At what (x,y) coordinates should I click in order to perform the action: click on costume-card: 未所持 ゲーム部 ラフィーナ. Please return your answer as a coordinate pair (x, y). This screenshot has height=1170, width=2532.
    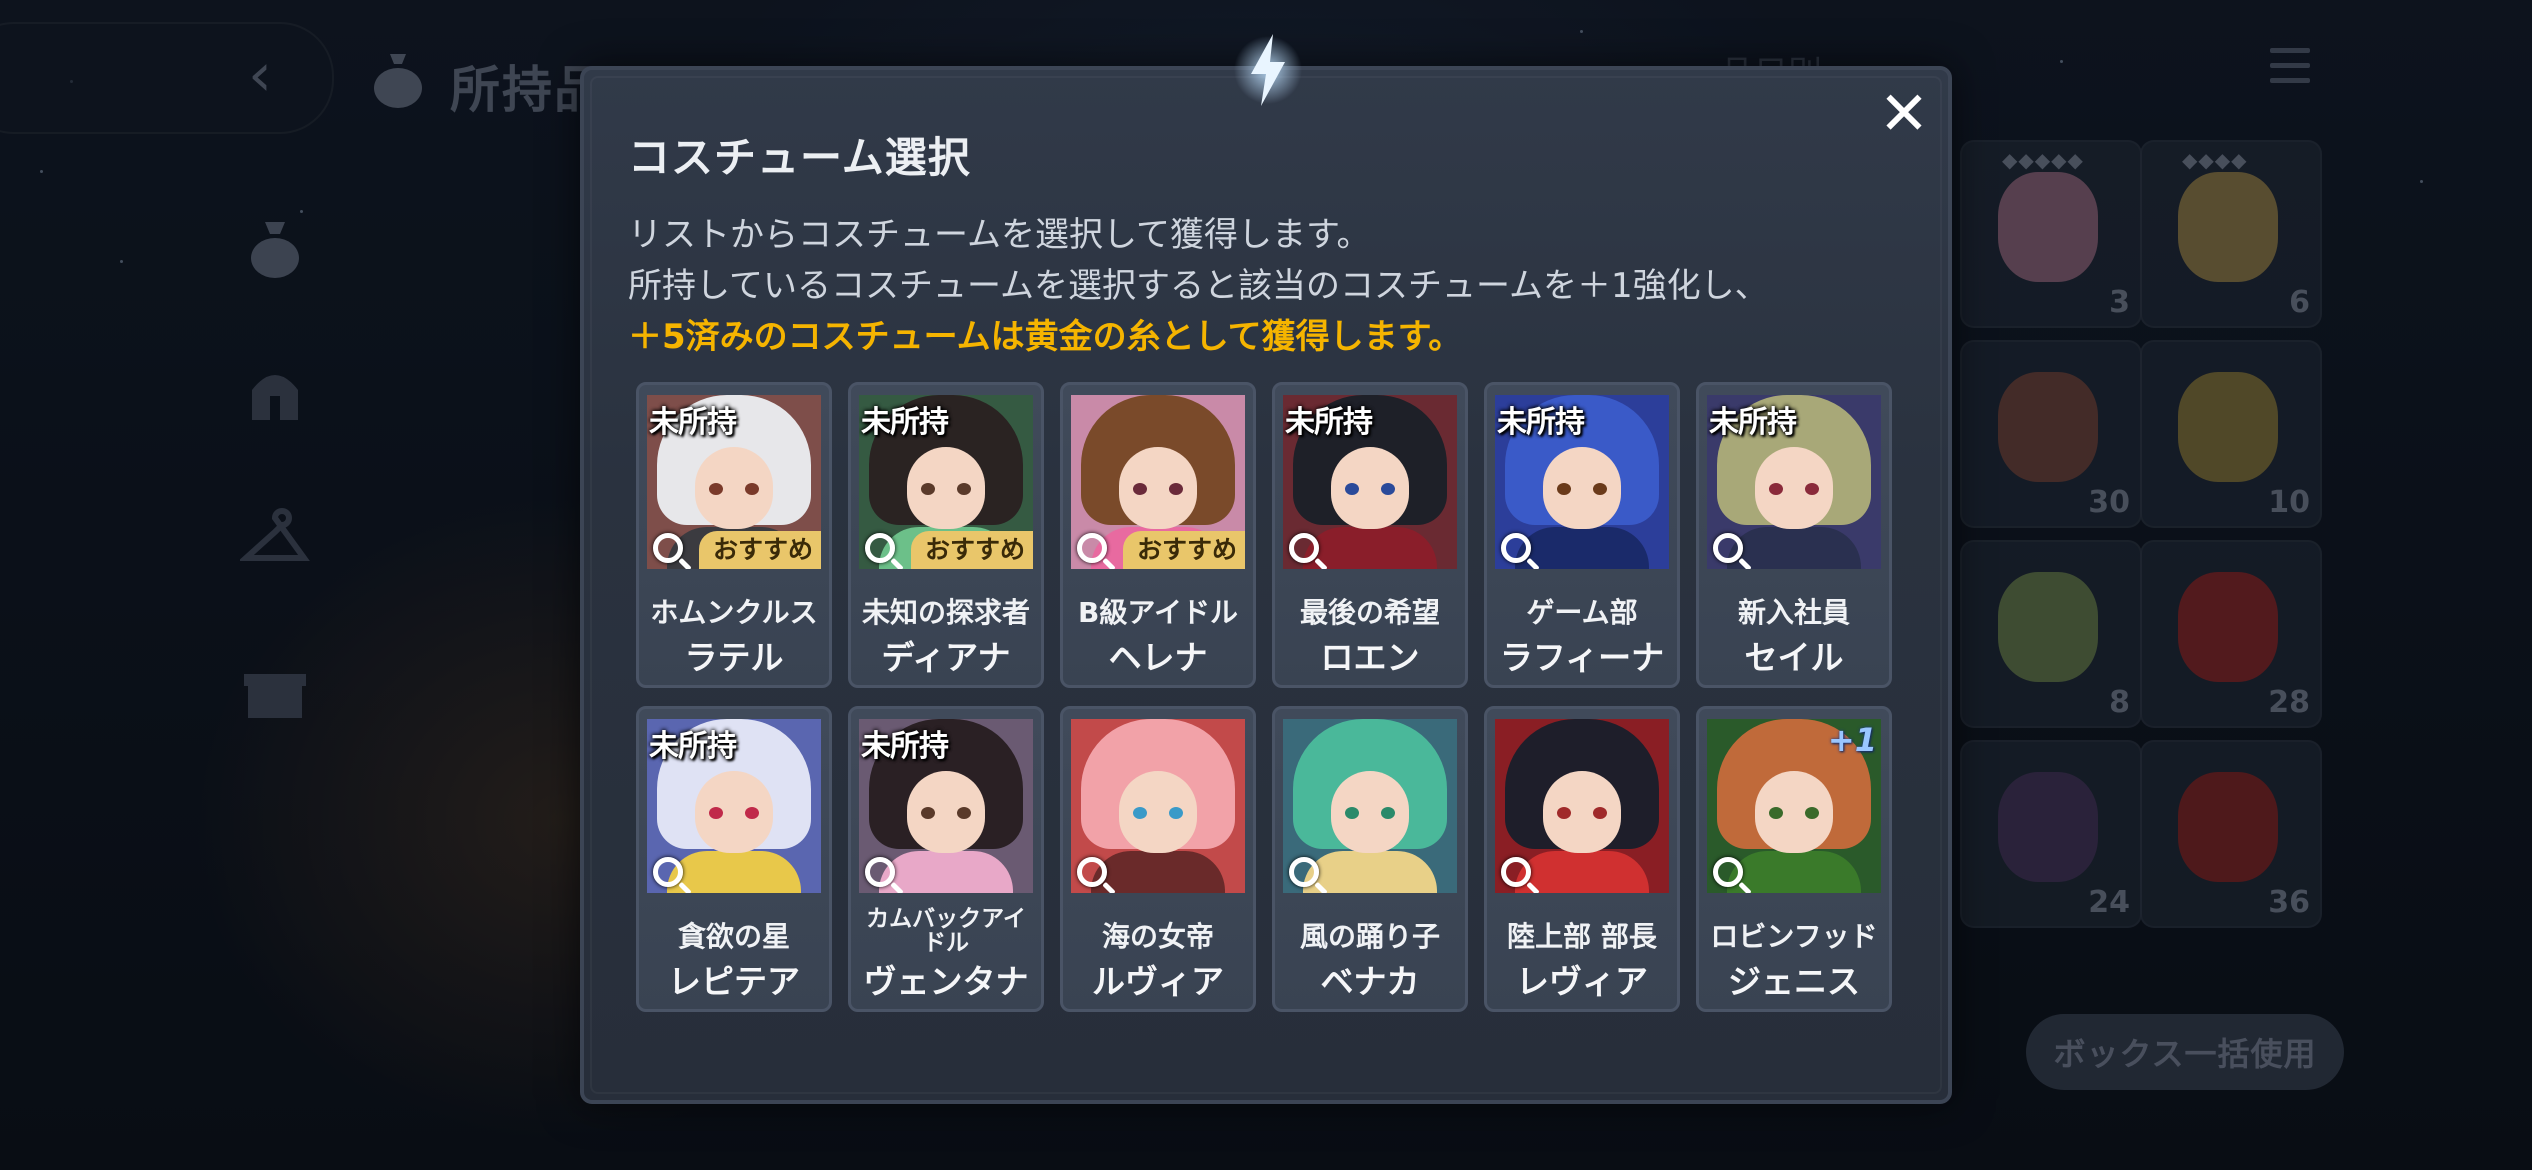
    Looking at the image, I should click on (1582, 535).